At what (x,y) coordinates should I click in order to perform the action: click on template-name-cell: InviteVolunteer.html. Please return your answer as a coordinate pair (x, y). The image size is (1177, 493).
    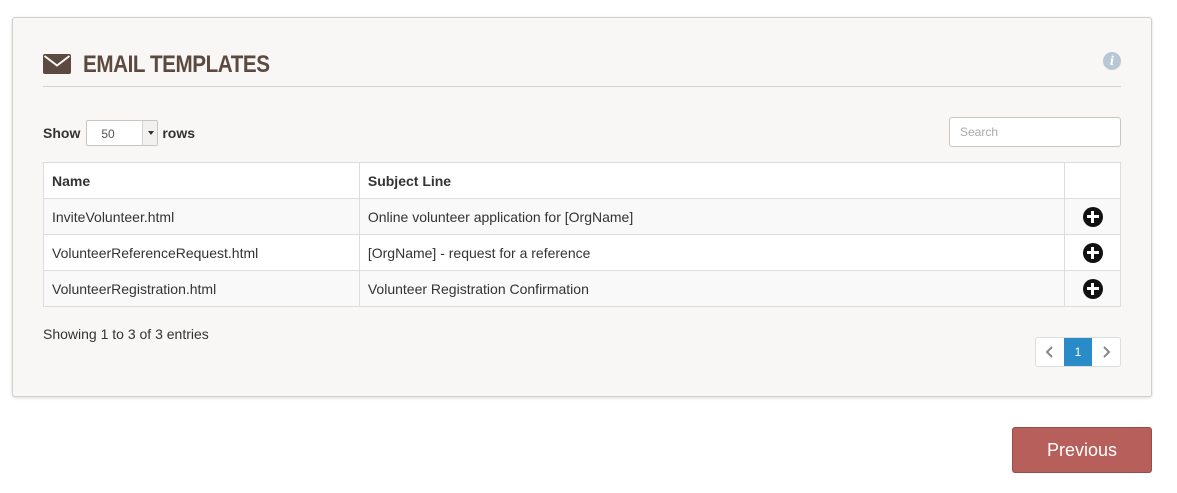
    Looking at the image, I should click on (201, 216).